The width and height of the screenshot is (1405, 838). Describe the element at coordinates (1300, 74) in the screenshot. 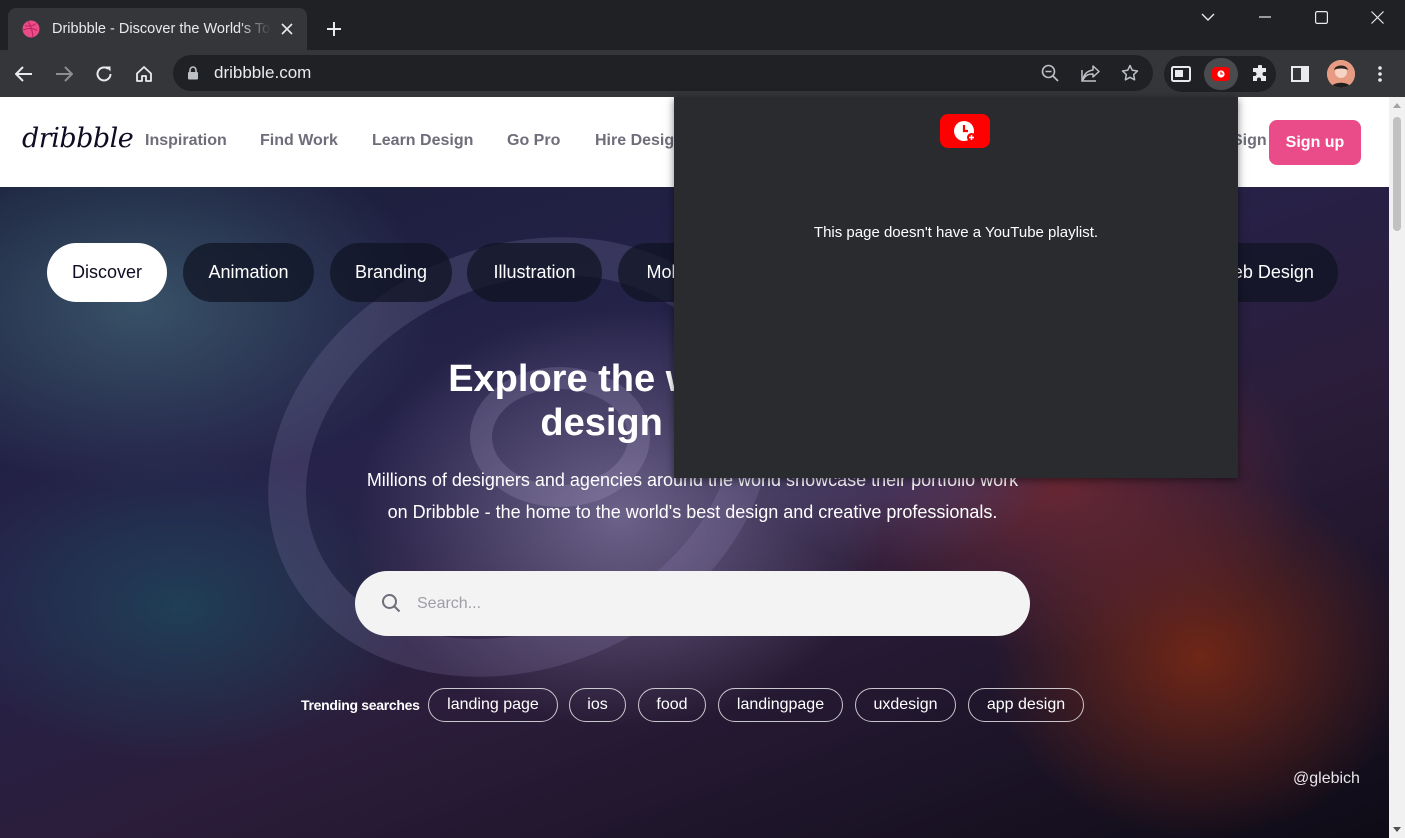

I see `side-panel-icon` at that location.